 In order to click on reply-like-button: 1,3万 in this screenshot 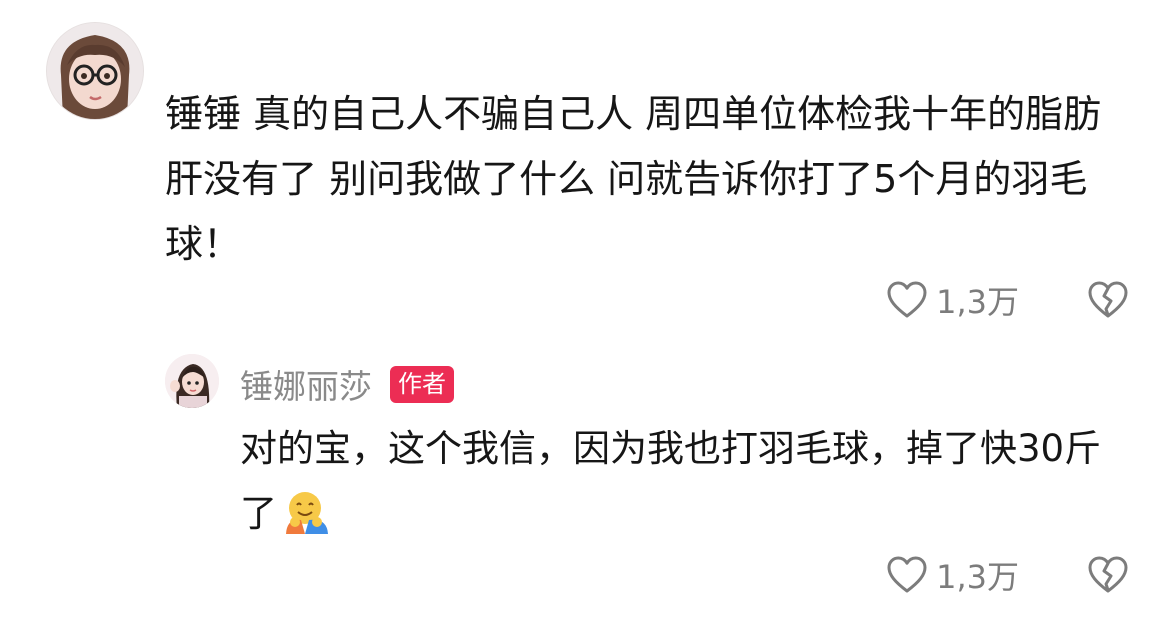, I will do `click(952, 575)`.